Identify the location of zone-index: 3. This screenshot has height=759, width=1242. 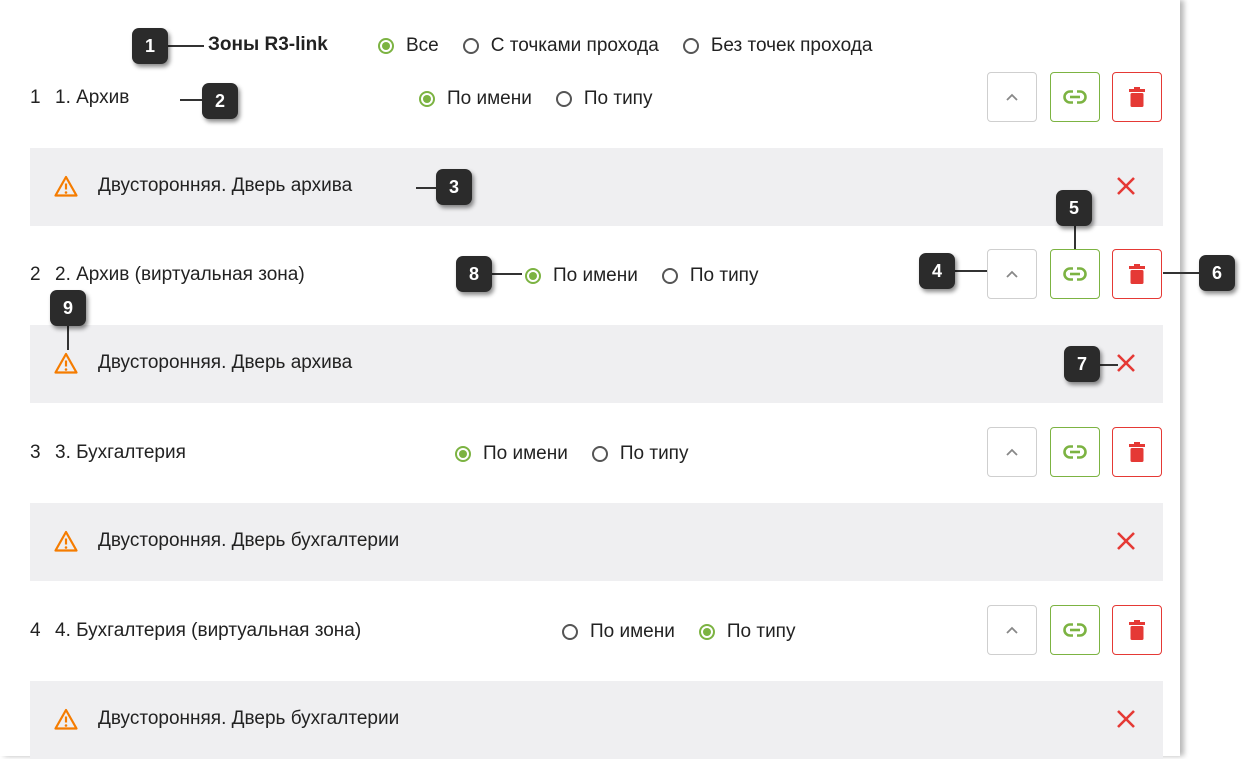
(35, 452).